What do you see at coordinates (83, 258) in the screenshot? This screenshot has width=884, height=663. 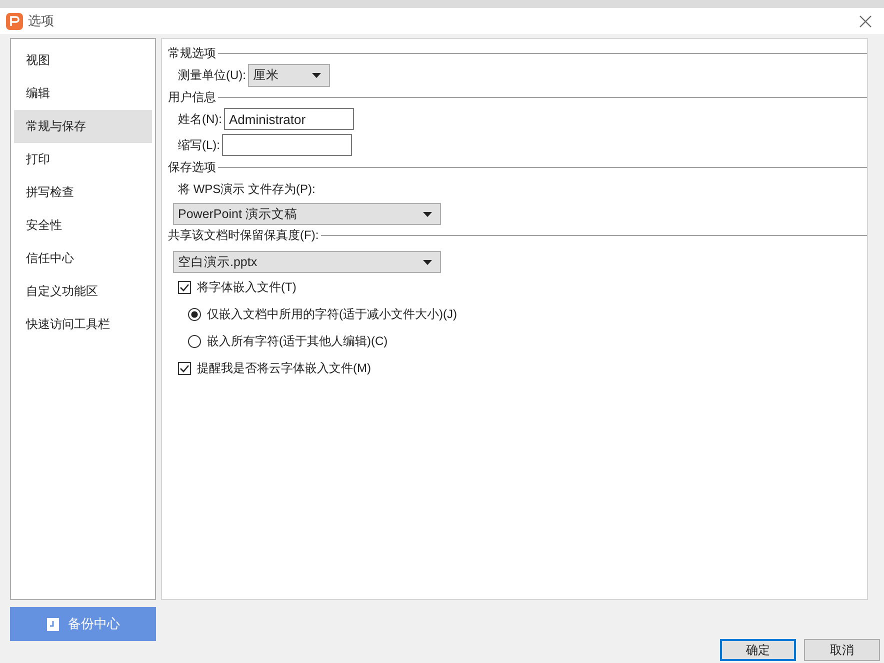 I see `sidebar-item: 信任中心` at bounding box center [83, 258].